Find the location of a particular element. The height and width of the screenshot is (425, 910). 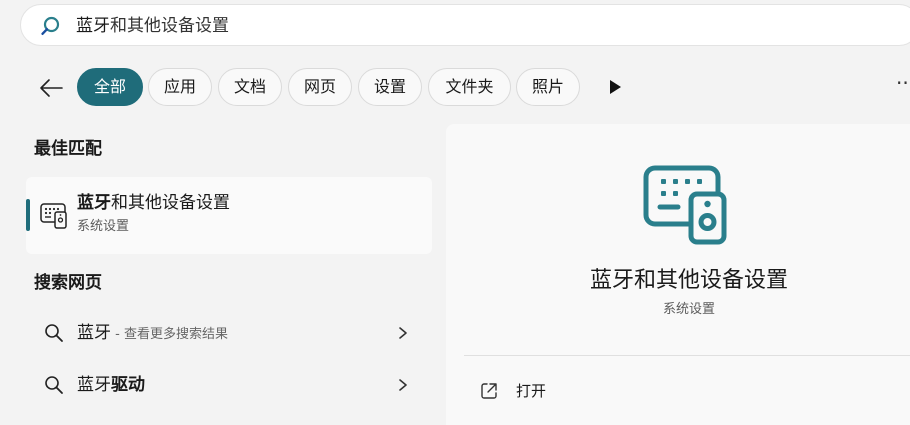

search-input: 蓝牙和其他设备设置 is located at coordinates (152, 26).